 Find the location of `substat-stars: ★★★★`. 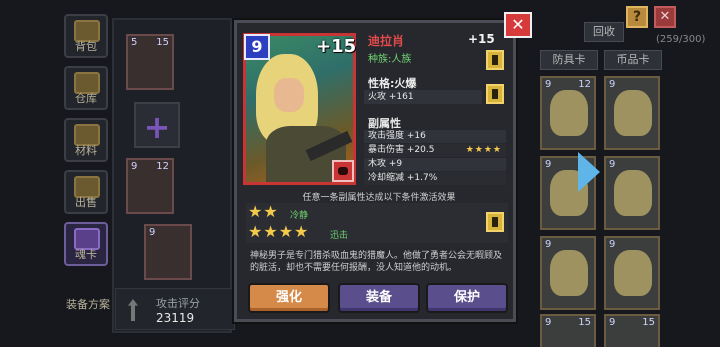

substat-stars: ★★★★ is located at coordinates (483, 150).